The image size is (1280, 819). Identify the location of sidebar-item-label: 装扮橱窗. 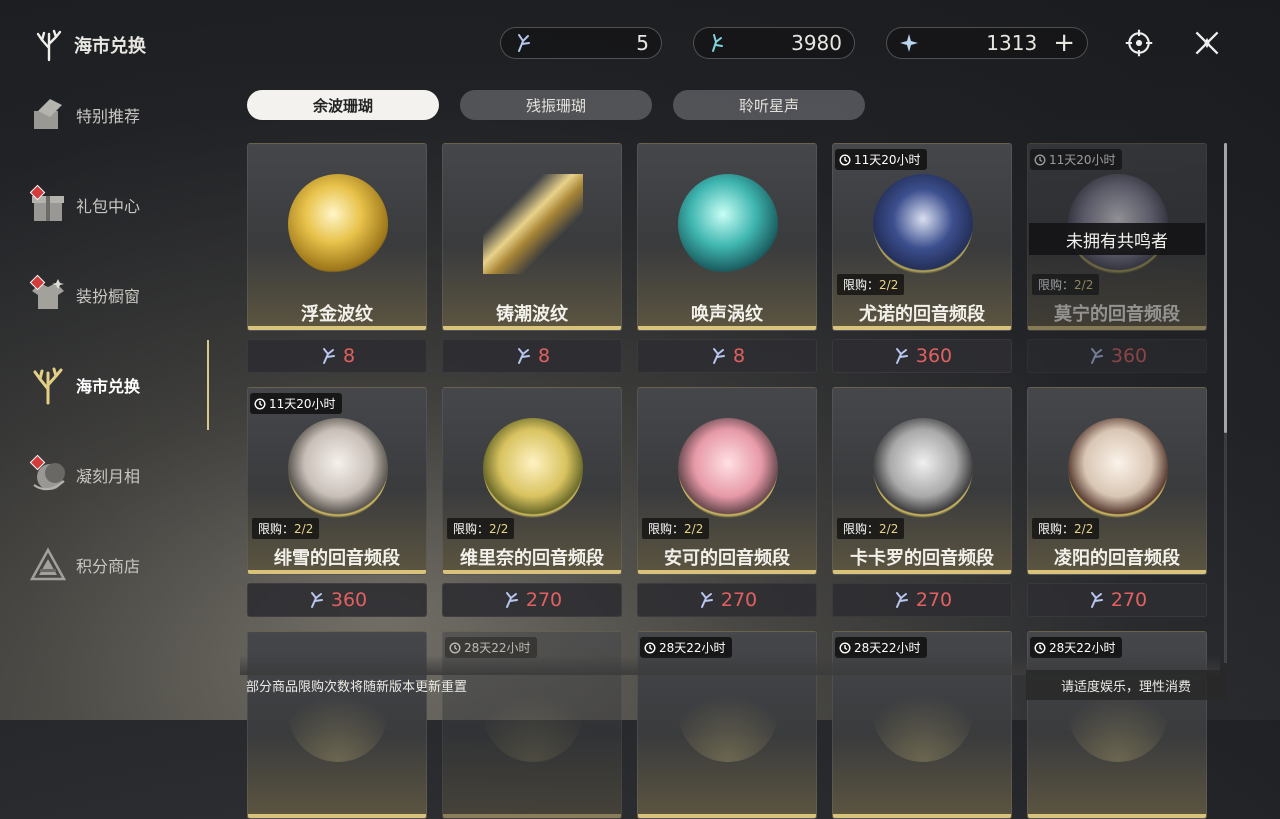
(108, 296).